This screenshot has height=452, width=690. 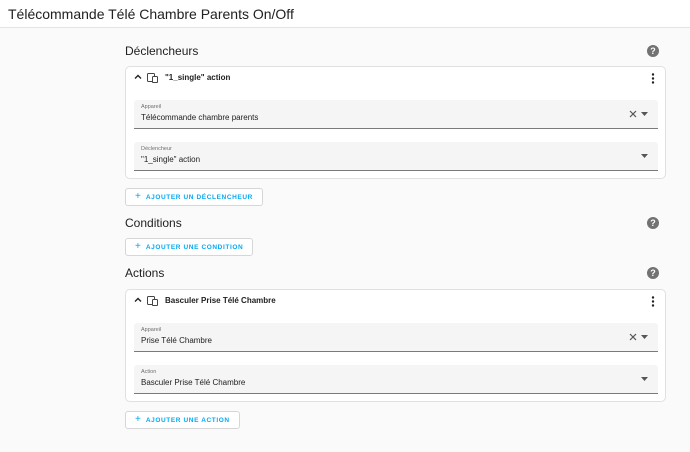 I want to click on trigger-type-value: "1_single" action, so click(x=170, y=159).